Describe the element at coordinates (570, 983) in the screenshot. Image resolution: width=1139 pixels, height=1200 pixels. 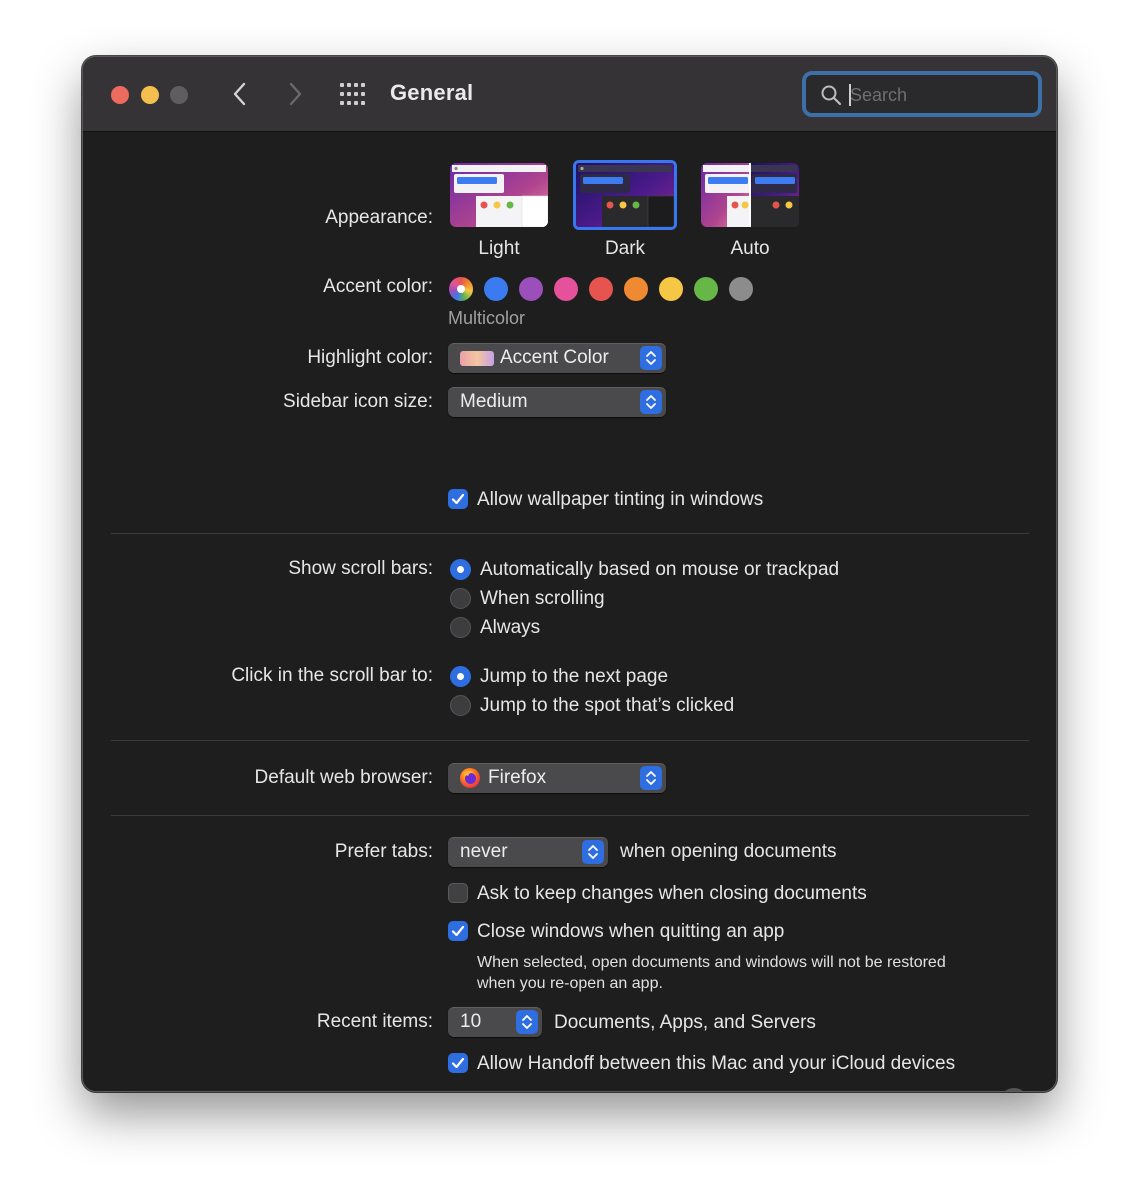
I see `close-windows-note-line2: when you re-open an app.` at that location.